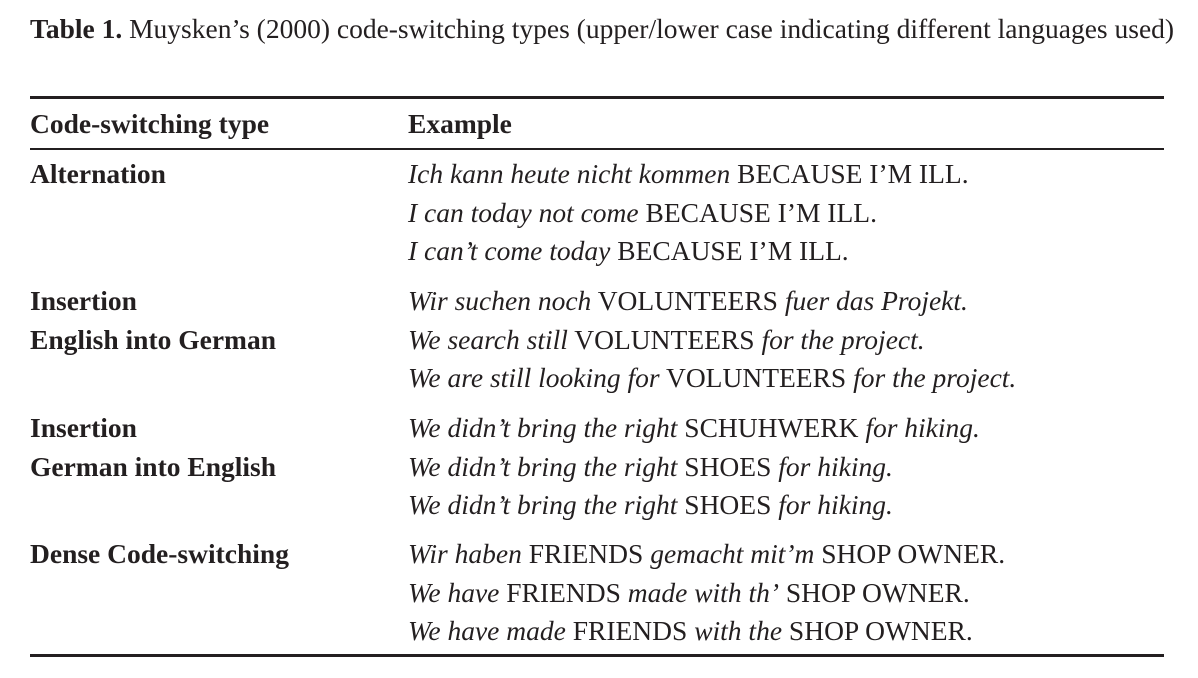  I want to click on italic-segment: fuer das Projekt., so click(876, 300).